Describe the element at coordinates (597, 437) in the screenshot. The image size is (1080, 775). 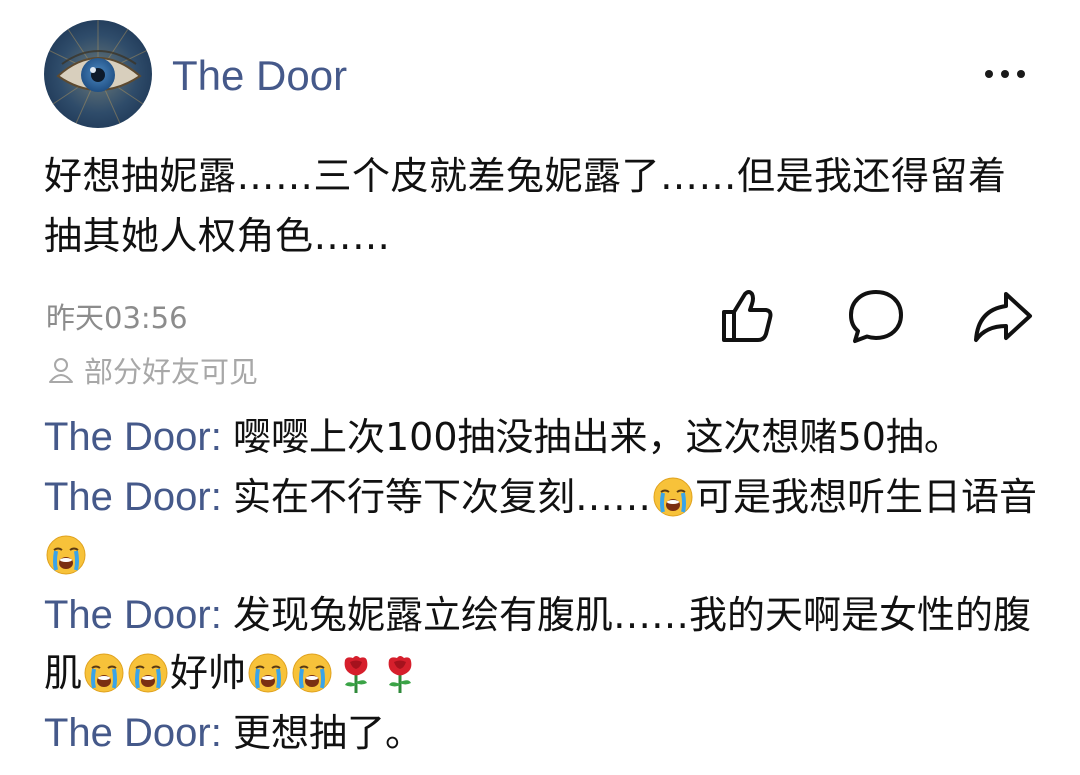
I see `comment-text: 嘤嘤上次100抽没抽出来，这次想赌50抽。` at that location.